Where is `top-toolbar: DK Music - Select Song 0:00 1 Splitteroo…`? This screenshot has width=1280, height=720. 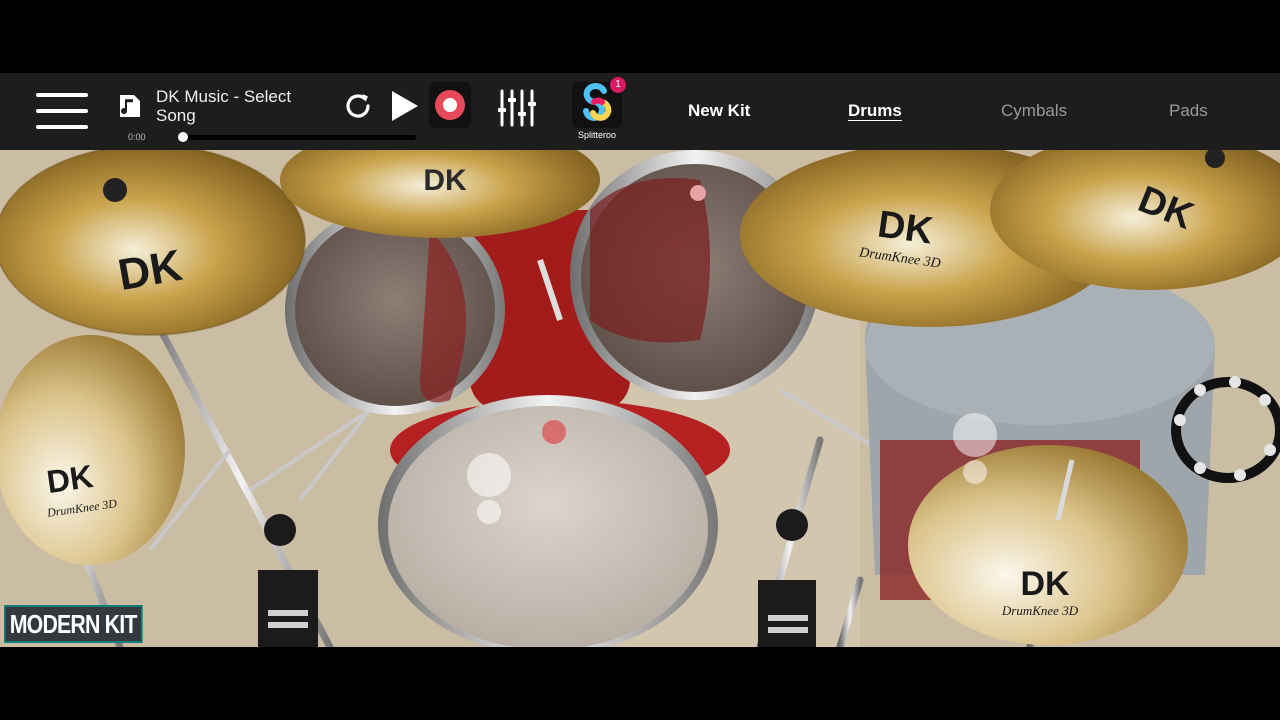
top-toolbar: DK Music - Select Song 0:00 1 Splitteroo… is located at coordinates (640, 111).